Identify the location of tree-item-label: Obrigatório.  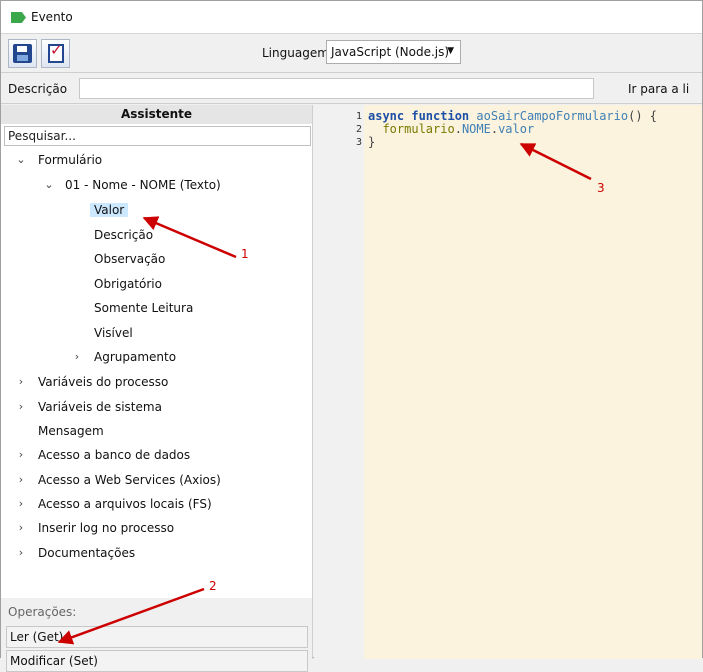
(128, 284).